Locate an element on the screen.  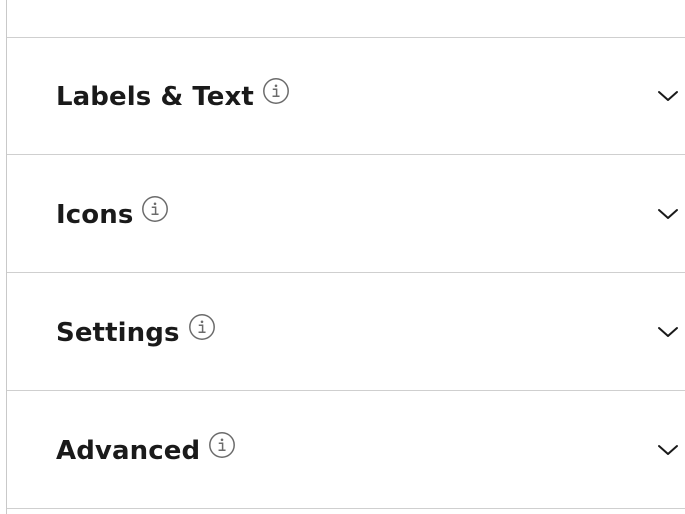
section-title: Icons is located at coordinates (95, 214).